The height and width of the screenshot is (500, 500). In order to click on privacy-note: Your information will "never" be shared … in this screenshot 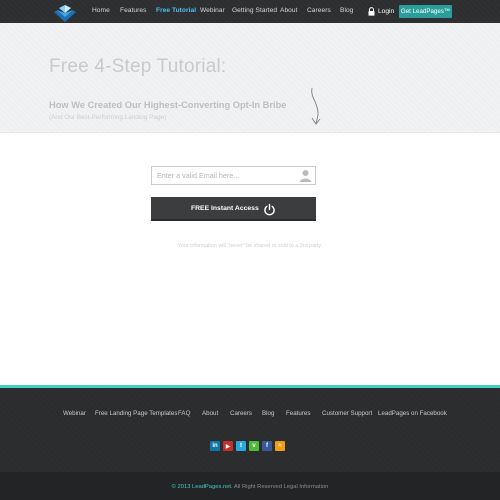, I will do `click(250, 246)`.